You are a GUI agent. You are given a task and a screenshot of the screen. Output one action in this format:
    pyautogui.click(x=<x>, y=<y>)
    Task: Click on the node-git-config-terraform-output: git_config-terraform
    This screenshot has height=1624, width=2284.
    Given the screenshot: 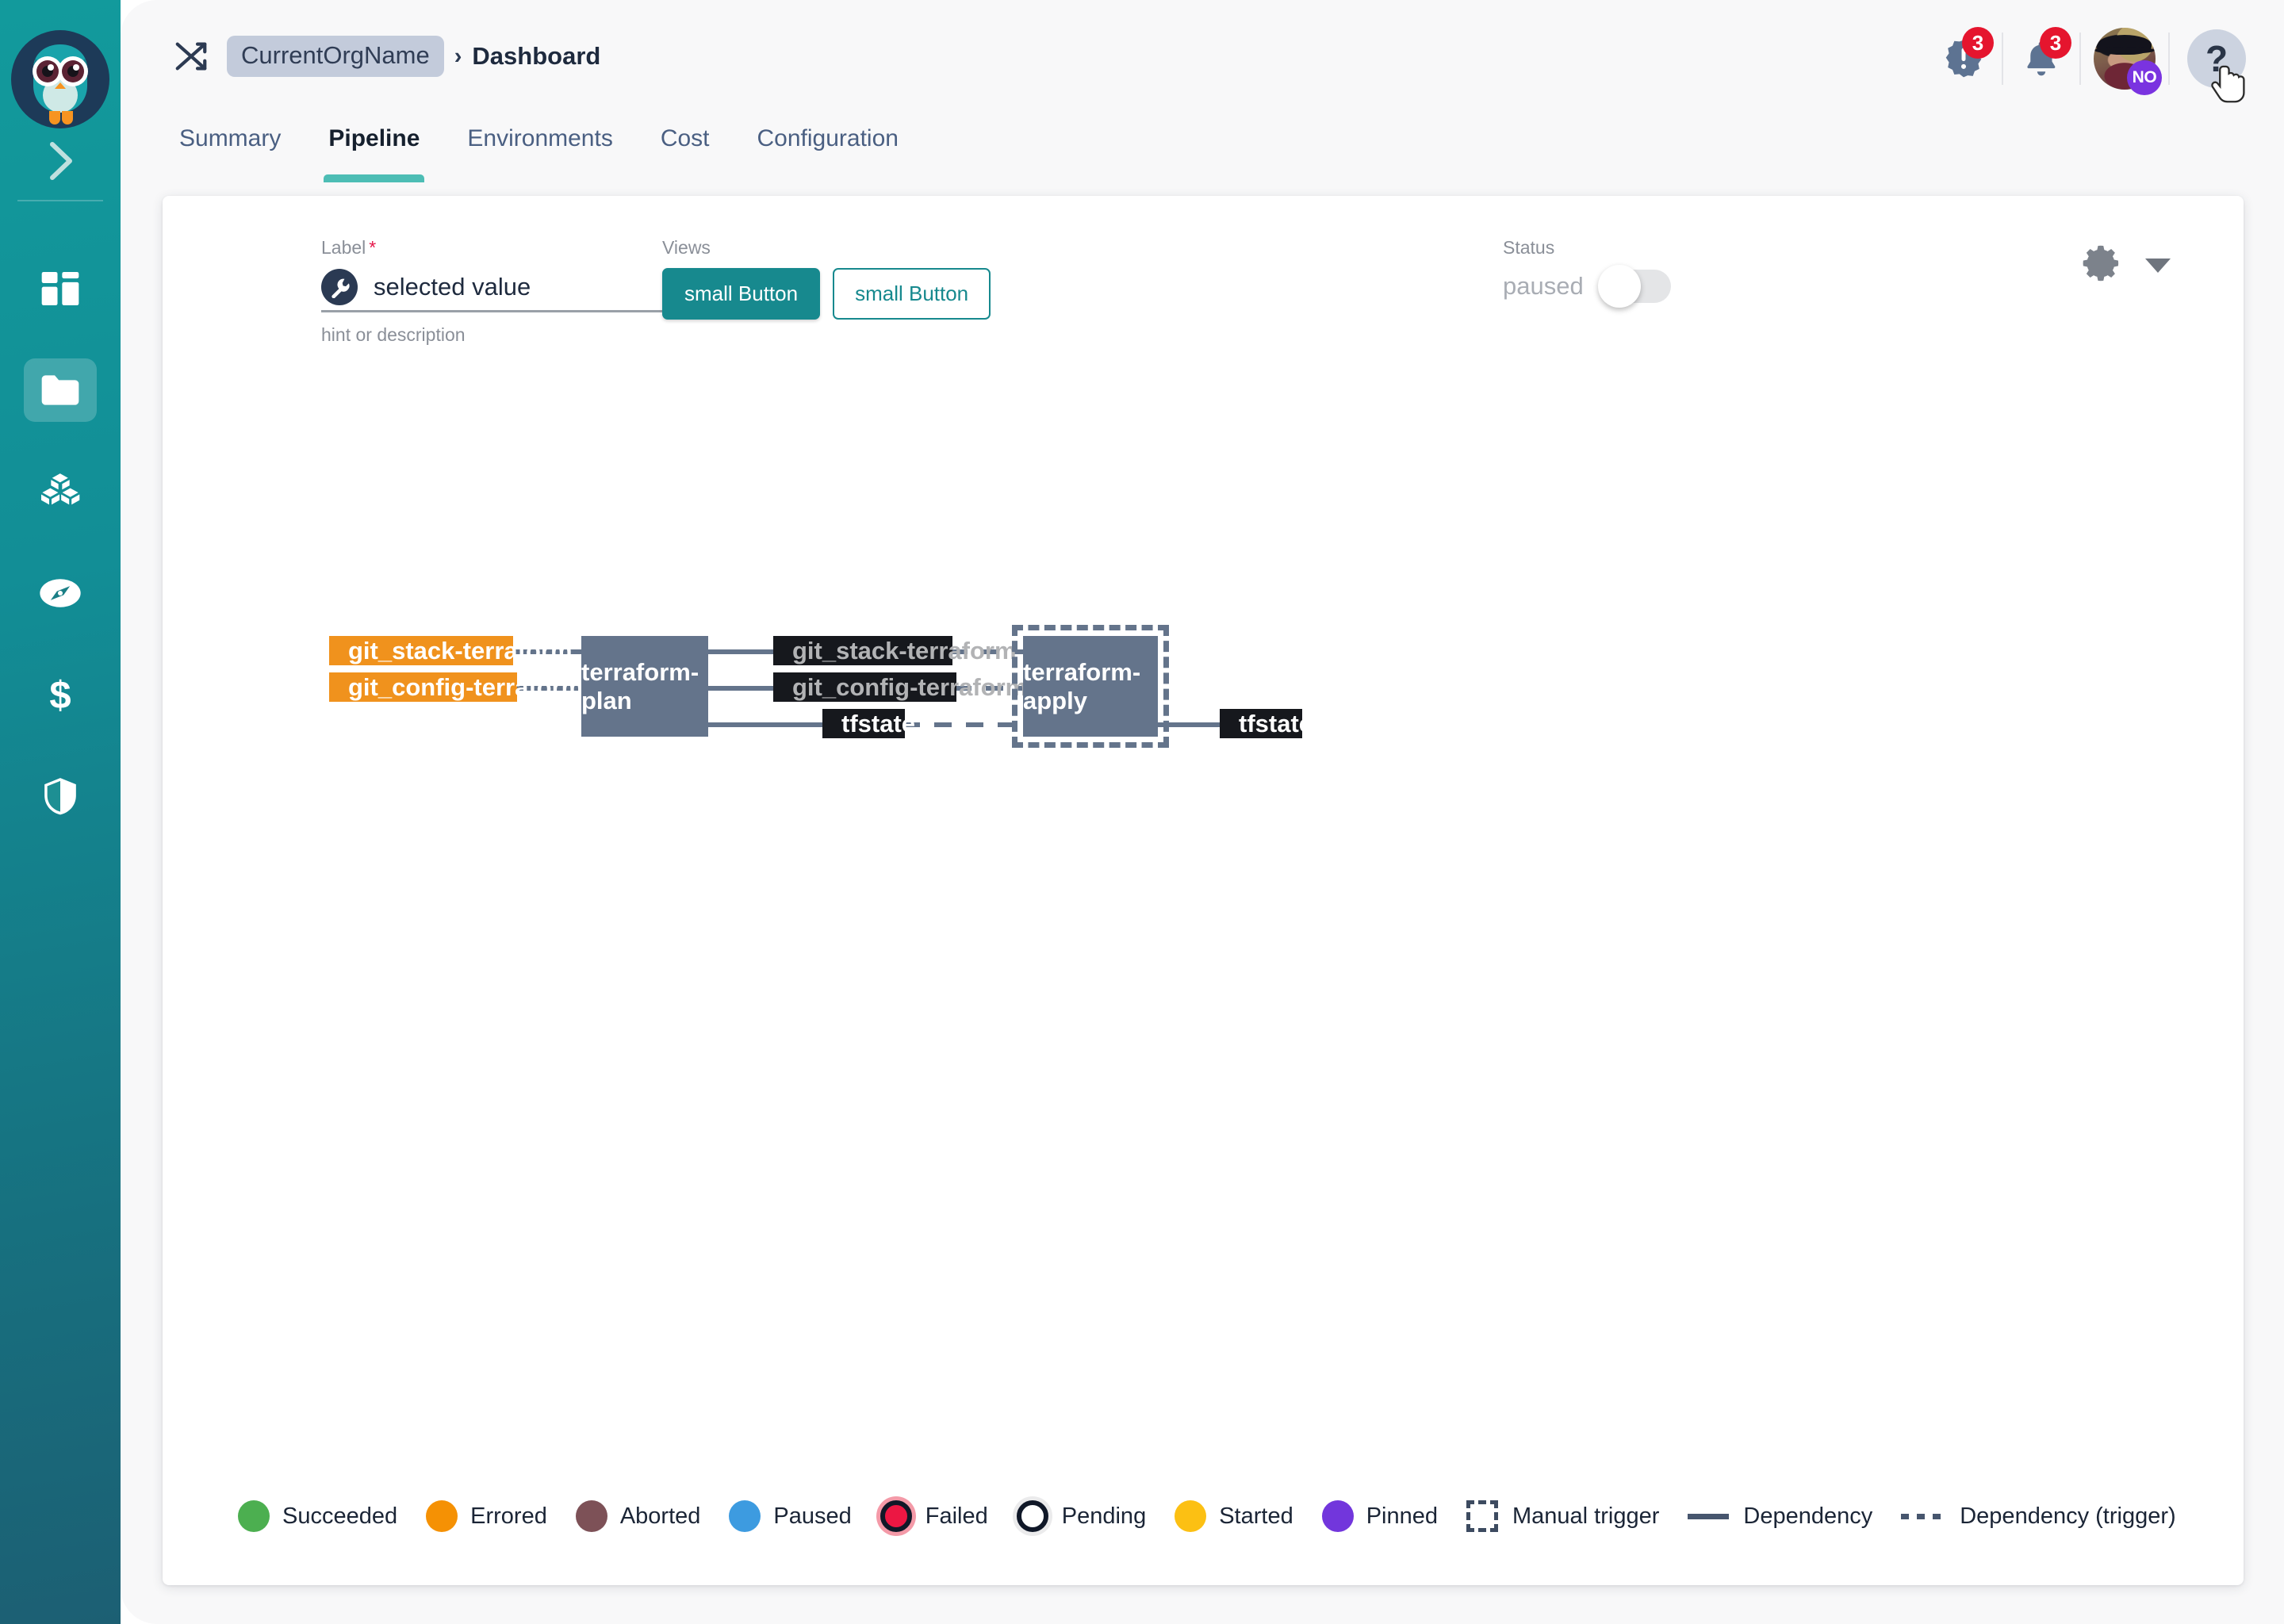 What is the action you would take?
    pyautogui.click(x=900, y=687)
    